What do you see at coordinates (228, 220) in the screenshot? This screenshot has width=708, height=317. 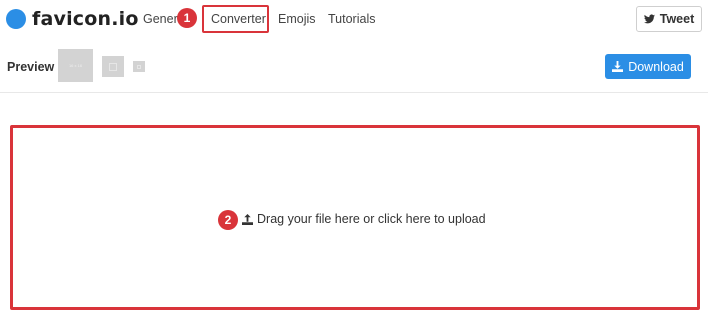 I see `annotation-badge-2: 2` at bounding box center [228, 220].